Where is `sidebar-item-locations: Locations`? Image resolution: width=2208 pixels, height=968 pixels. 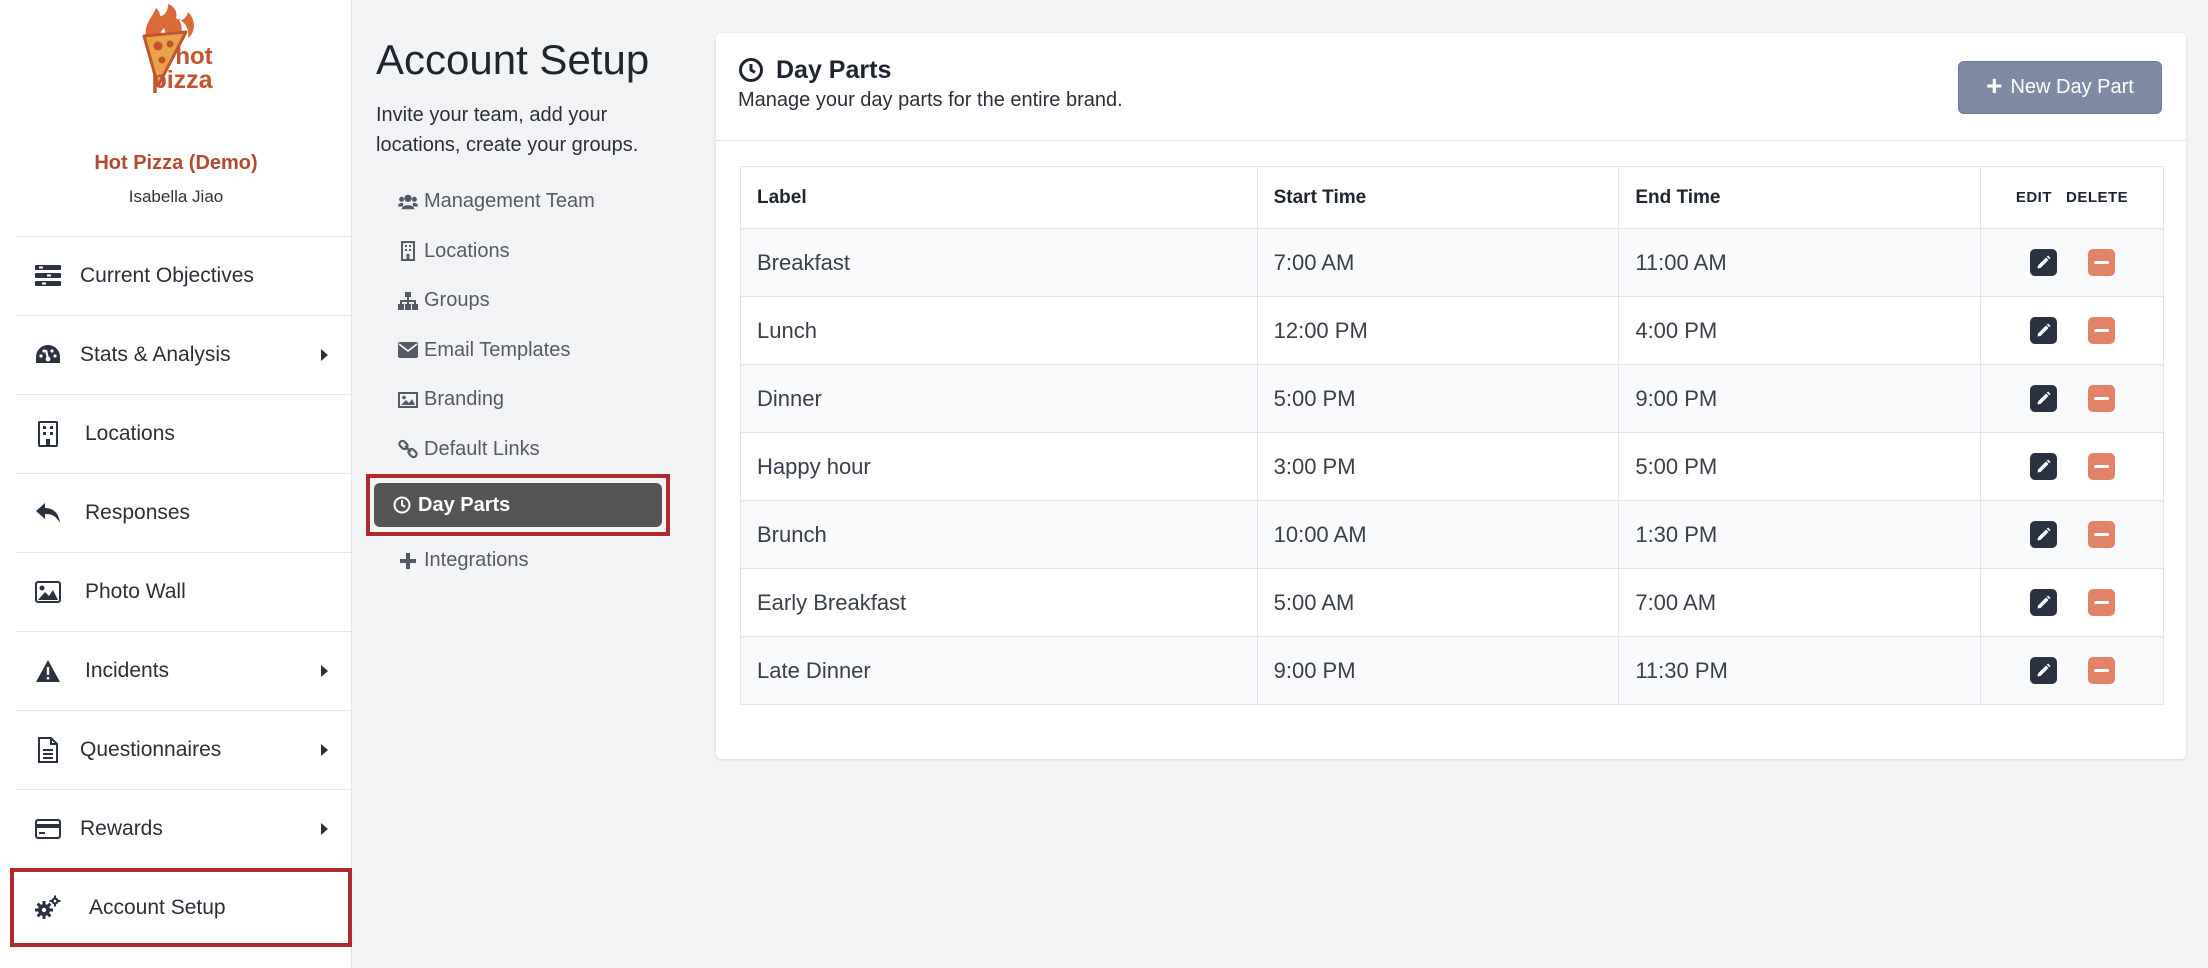 sidebar-item-locations: Locations is located at coordinates (184, 433).